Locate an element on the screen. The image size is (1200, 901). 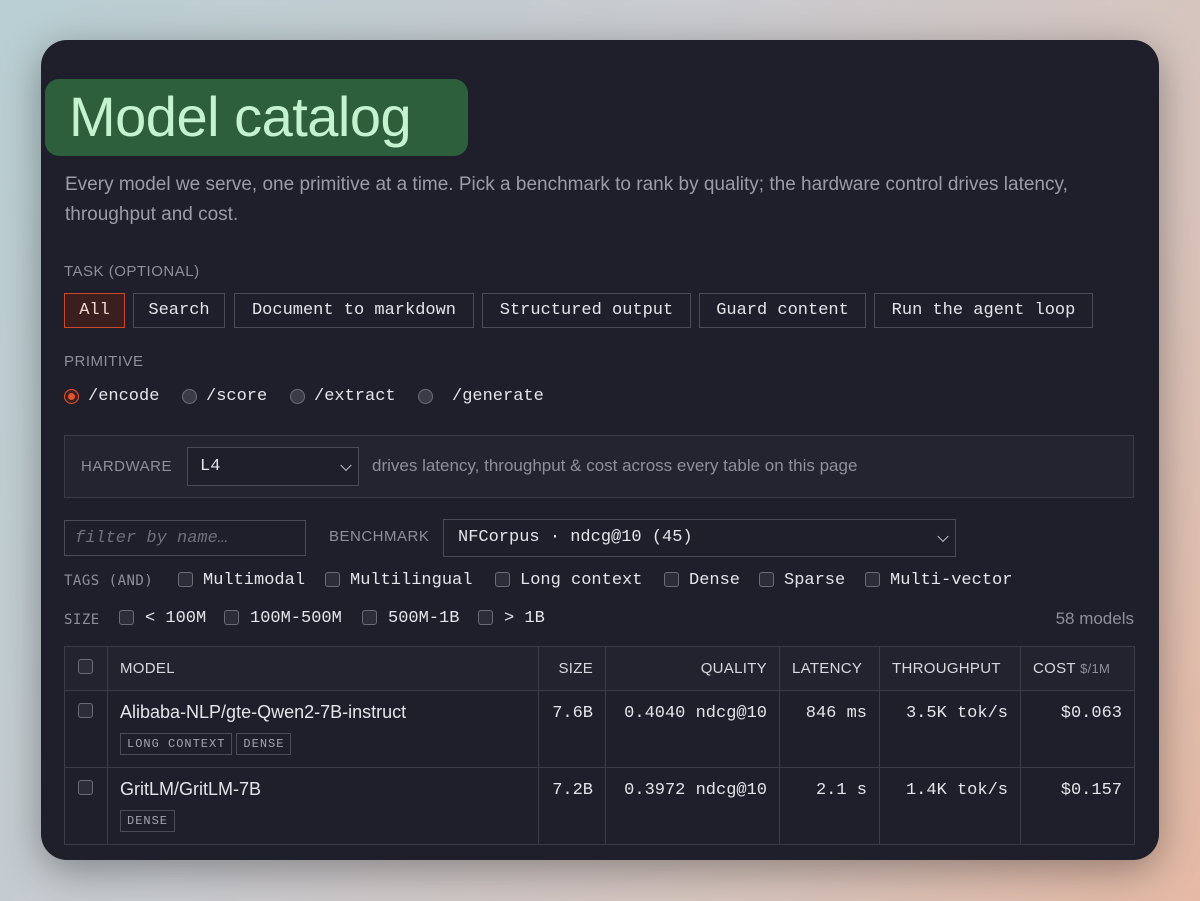
radio-extract is located at coordinates (297, 396).